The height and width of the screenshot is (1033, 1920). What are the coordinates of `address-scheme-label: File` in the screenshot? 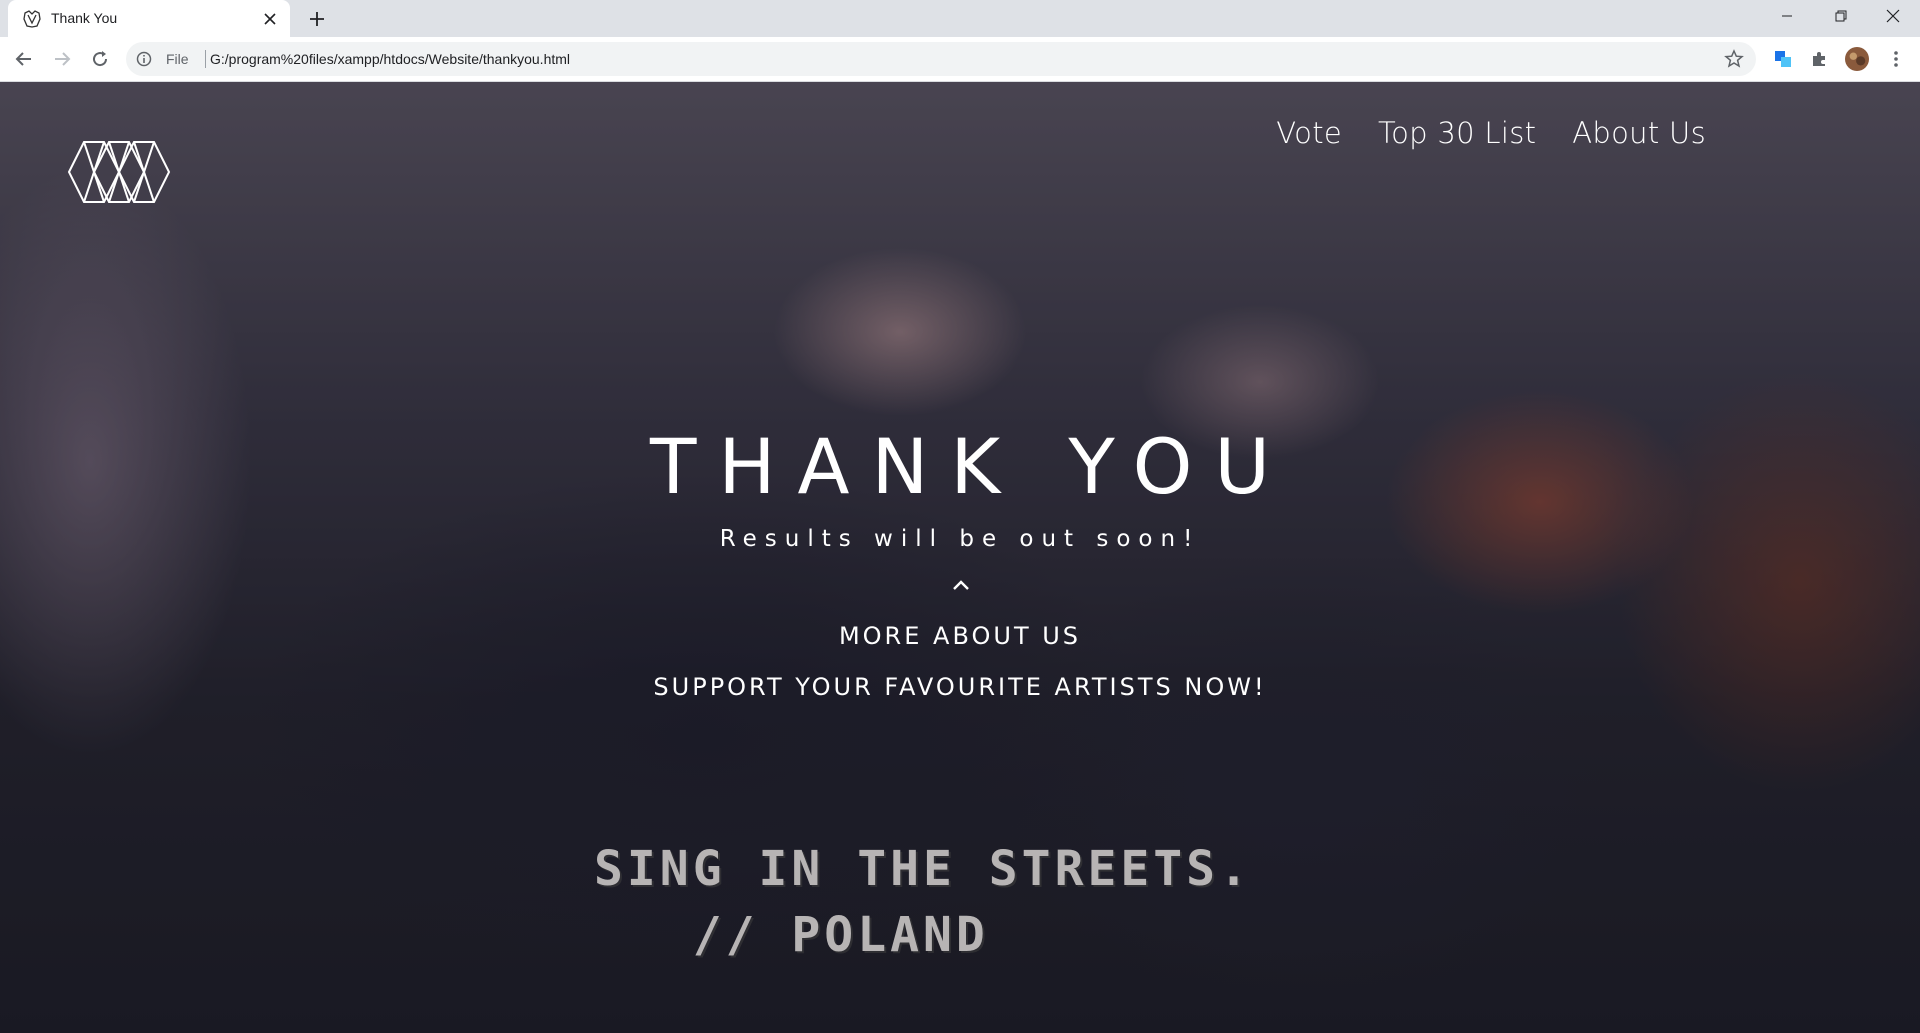 It's located at (177, 59).